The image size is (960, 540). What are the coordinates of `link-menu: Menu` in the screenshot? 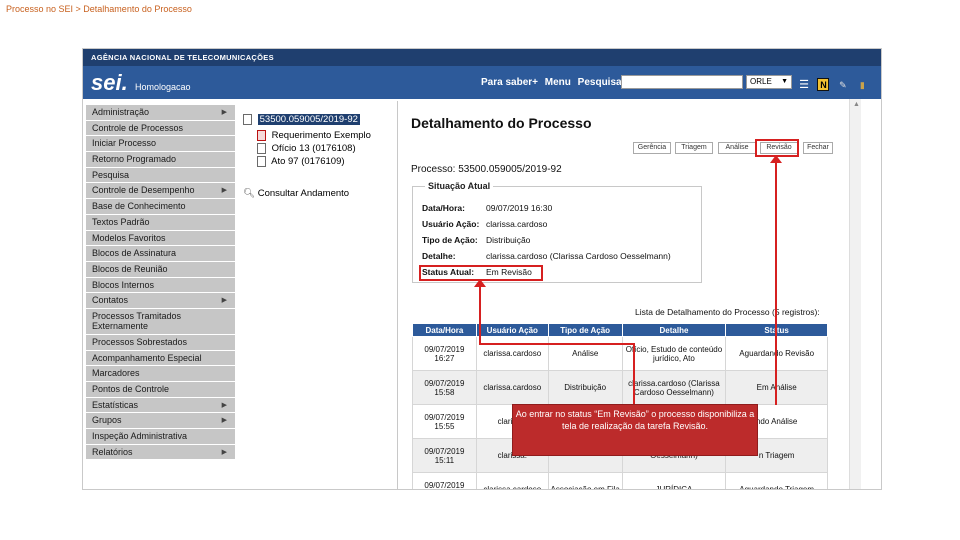 It's located at (558, 82).